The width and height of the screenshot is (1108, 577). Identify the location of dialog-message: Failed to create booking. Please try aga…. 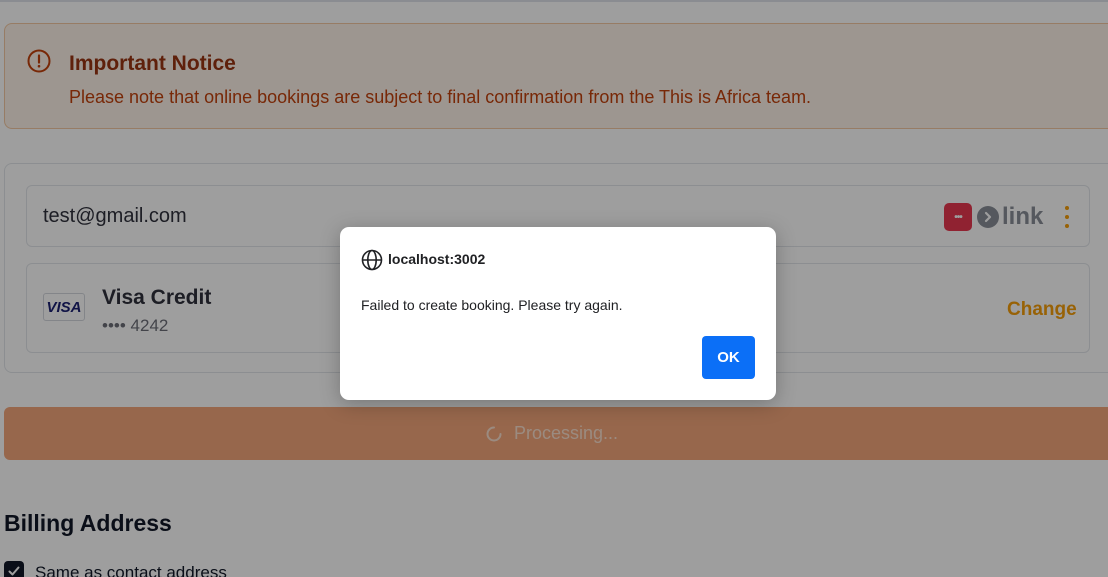
(492, 305).